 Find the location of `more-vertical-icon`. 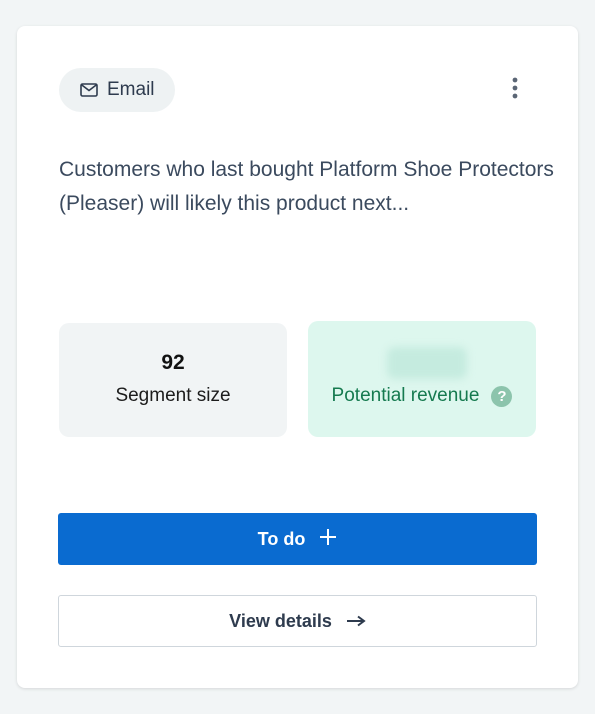

more-vertical-icon is located at coordinates (515, 90).